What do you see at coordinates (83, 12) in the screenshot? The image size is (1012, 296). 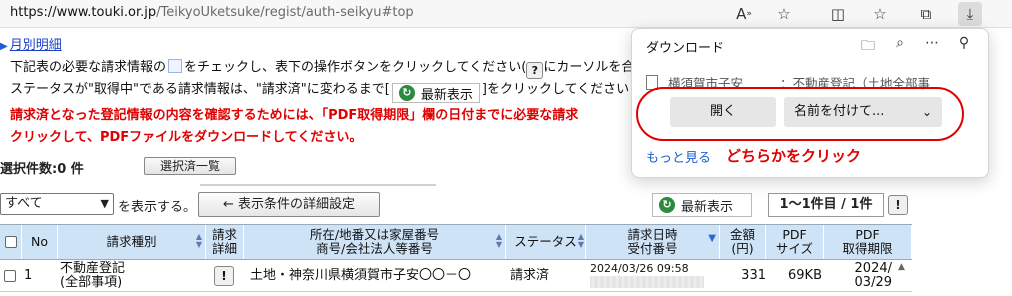 I see `url-host: https://www.touki.or.jp` at bounding box center [83, 12].